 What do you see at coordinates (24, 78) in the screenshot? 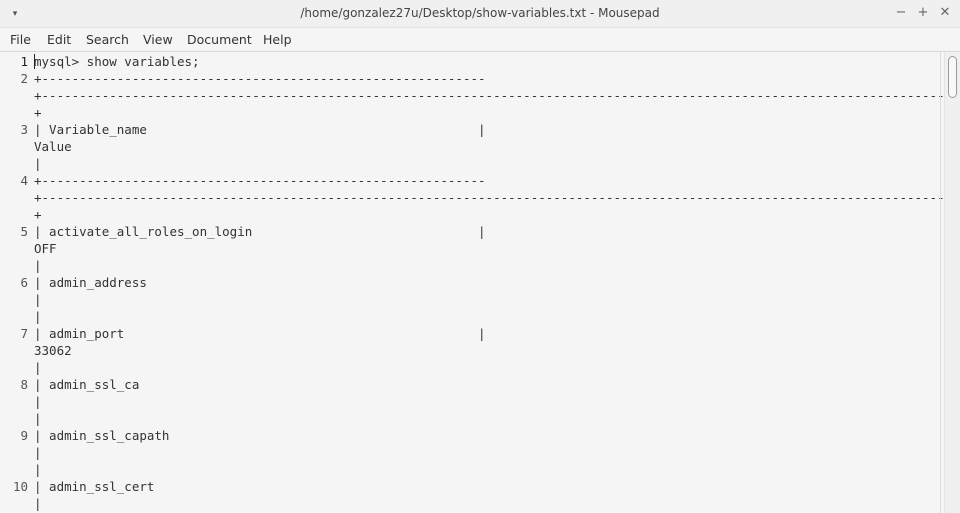
I see `line-number: 2` at bounding box center [24, 78].